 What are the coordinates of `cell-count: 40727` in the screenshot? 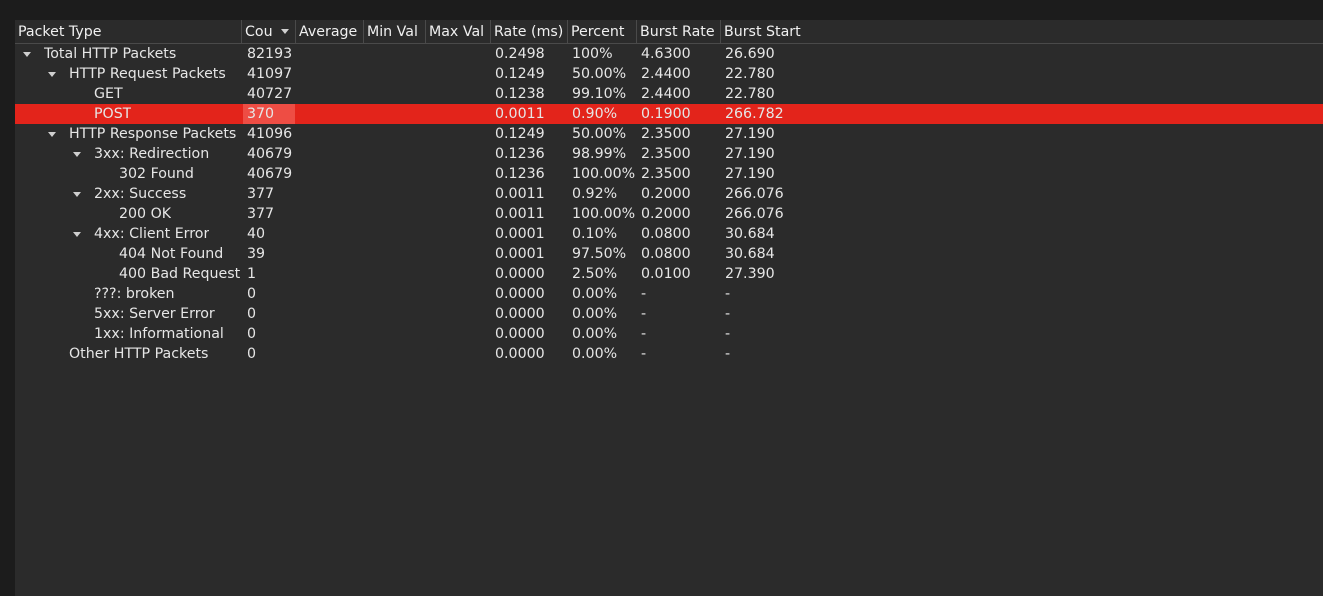 It's located at (270, 94).